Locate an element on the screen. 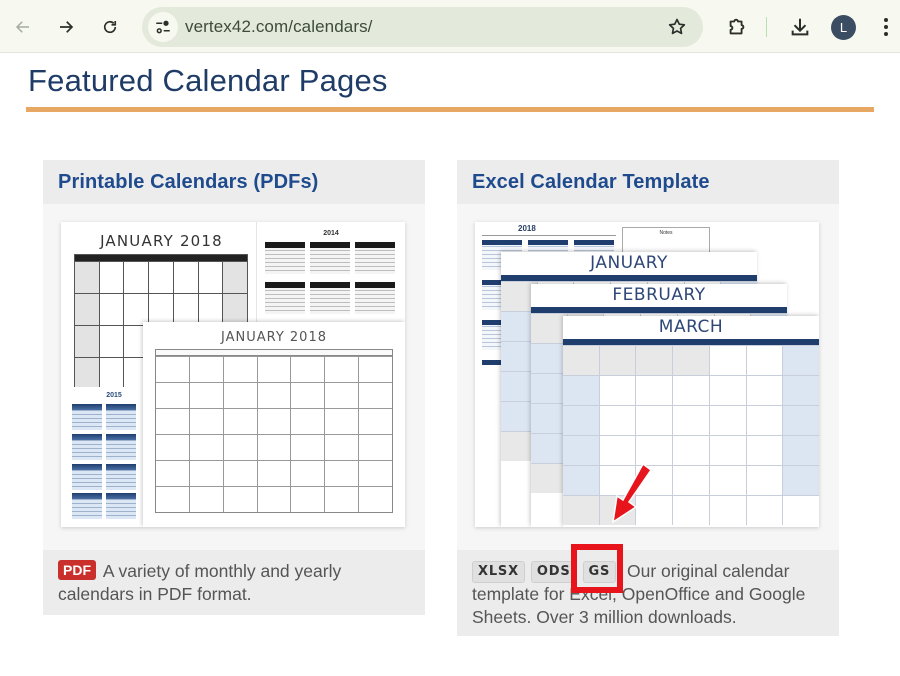 This screenshot has height=676, width=900. sheet-title: MARCH is located at coordinates (691, 327).